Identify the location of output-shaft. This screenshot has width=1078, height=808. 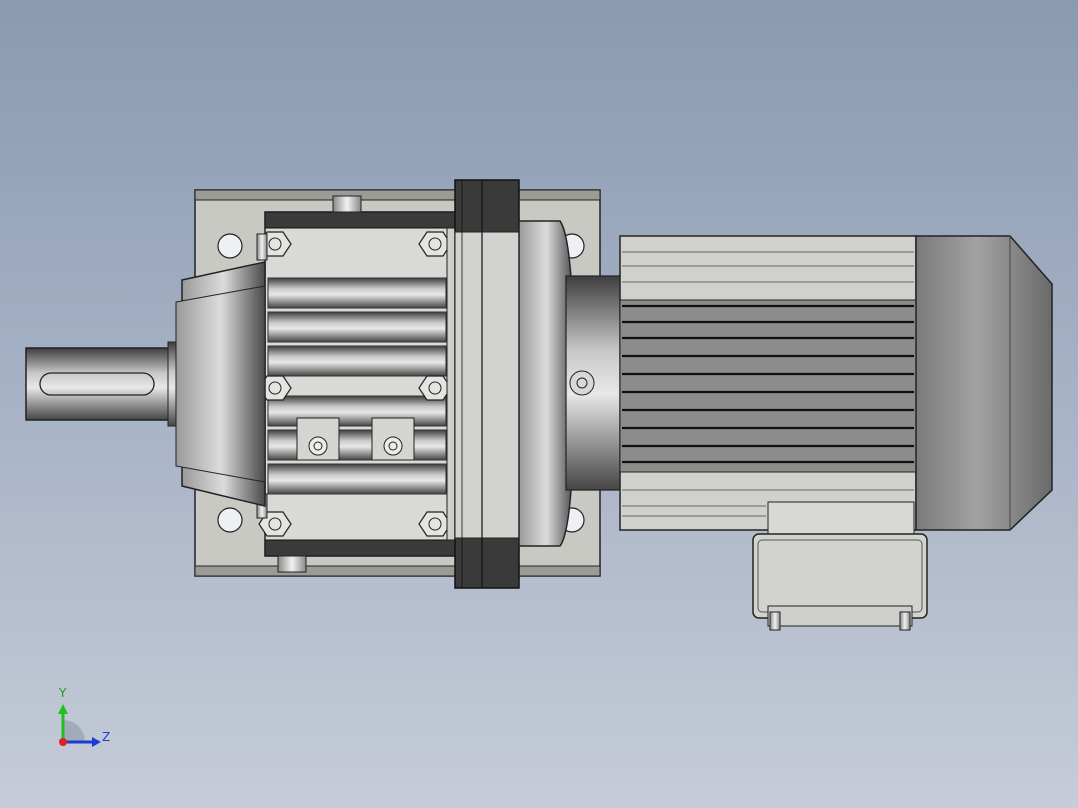
(103, 384).